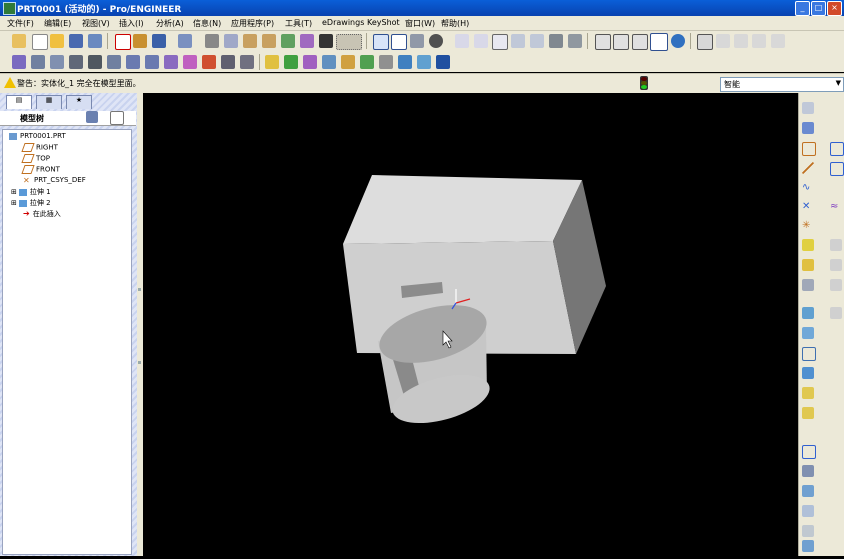 Image resolution: width=844 pixels, height=559 pixels. Describe the element at coordinates (556, 41) in the screenshot. I see `layers-icon` at that location.